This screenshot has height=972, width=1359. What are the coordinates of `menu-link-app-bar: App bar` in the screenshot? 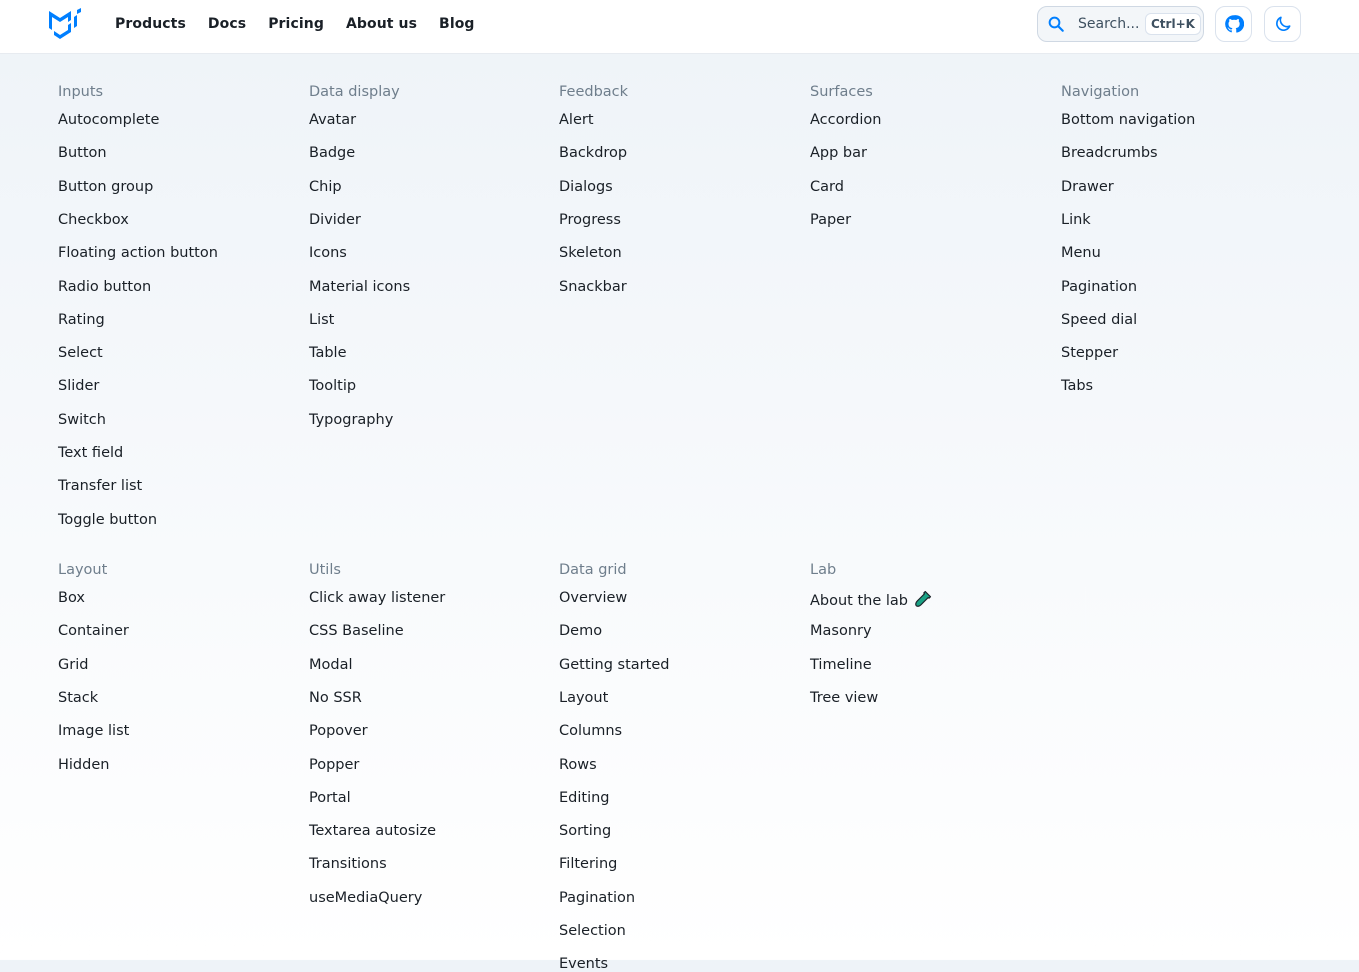 It's located at (838, 153).